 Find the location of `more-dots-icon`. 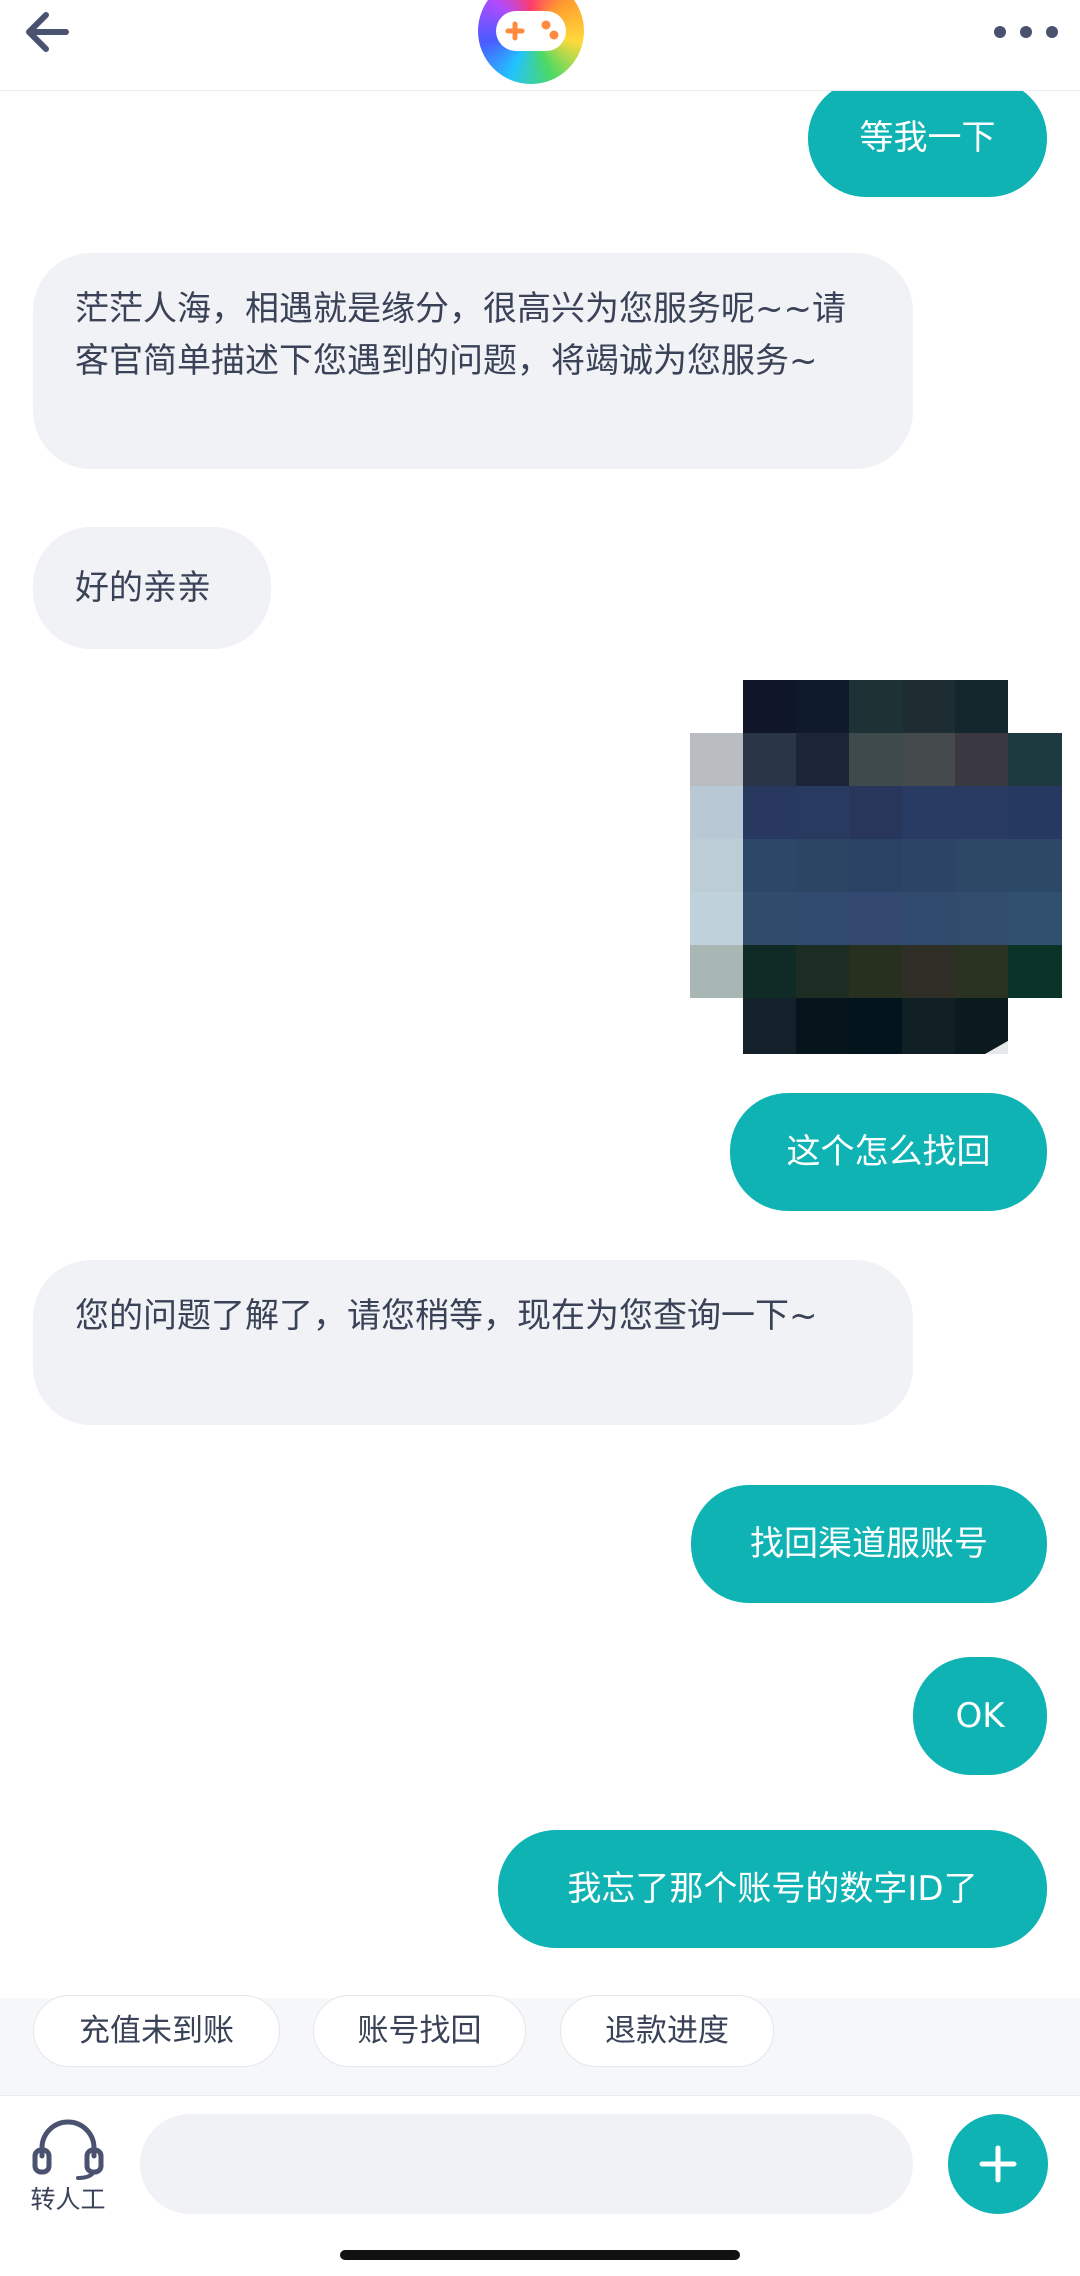

more-dots-icon is located at coordinates (1026, 30).